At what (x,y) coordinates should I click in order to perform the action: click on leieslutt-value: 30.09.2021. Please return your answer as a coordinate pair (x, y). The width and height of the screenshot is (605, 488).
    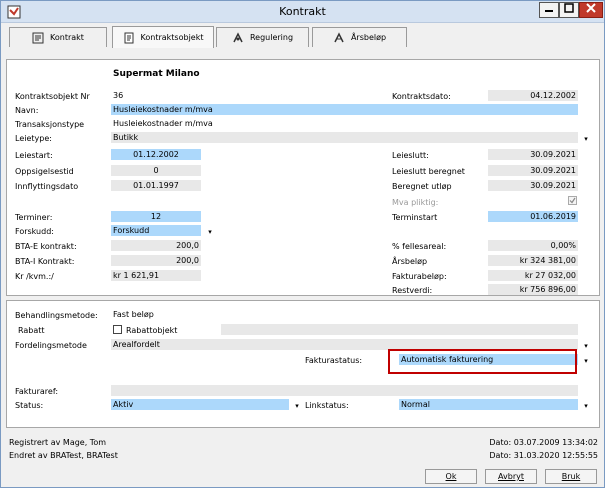
    Looking at the image, I should click on (533, 154).